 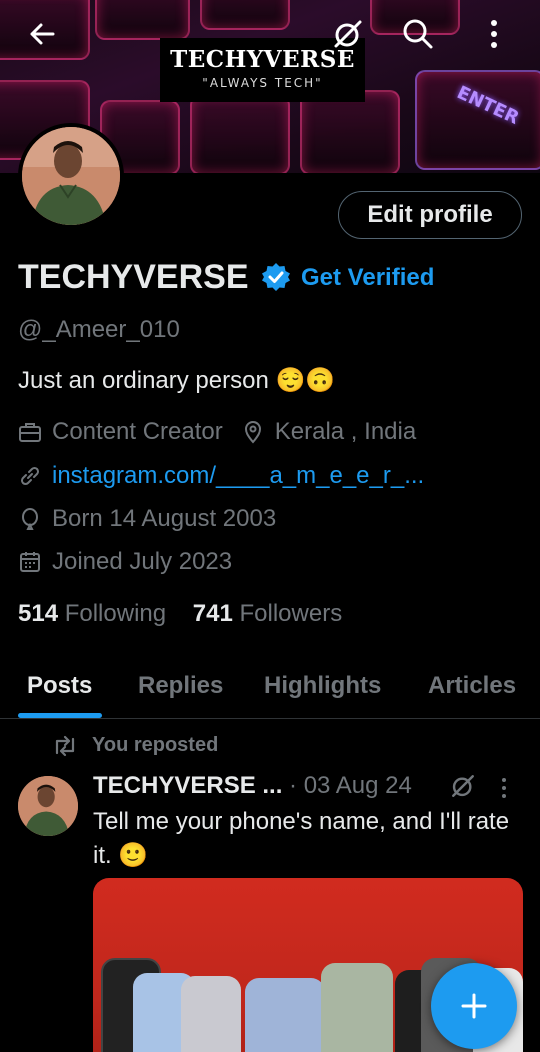 I want to click on balloon-icon, so click(x=30, y=519).